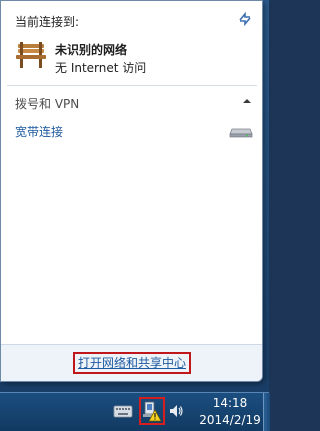 Image resolution: width=320 pixels, height=431 pixels. I want to click on taskbar: 14:18 2014/2/19, so click(135, 411).